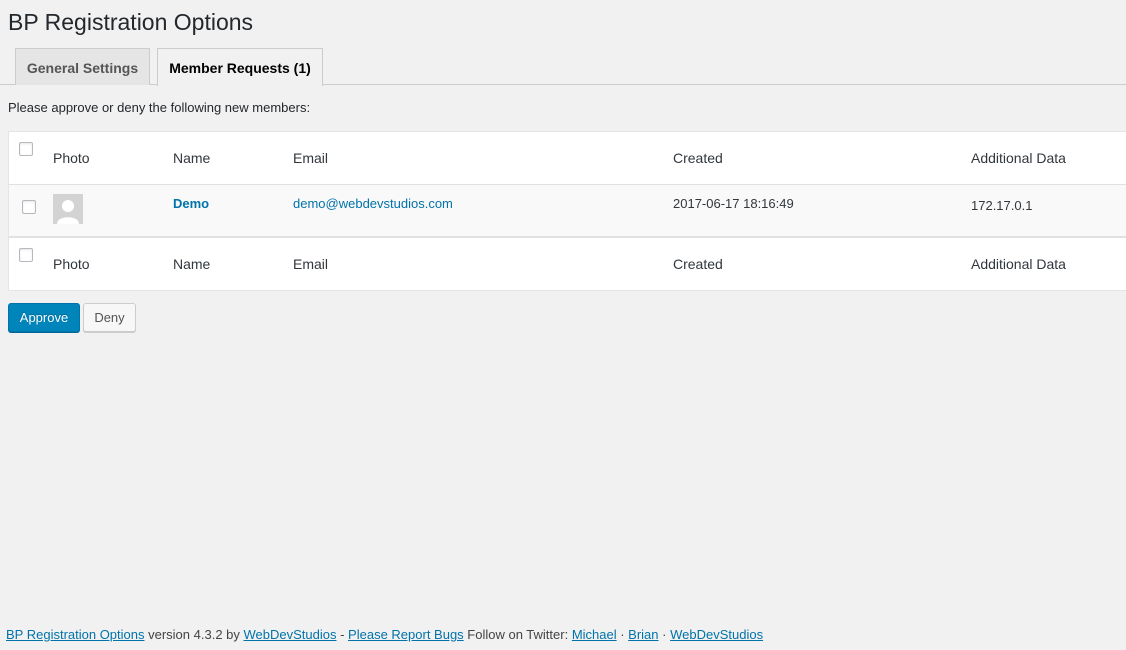 This screenshot has height=650, width=1126. Describe the element at coordinates (563, 67) in the screenshot. I see `nav-tabs: General Settings Member Requests (1)` at that location.